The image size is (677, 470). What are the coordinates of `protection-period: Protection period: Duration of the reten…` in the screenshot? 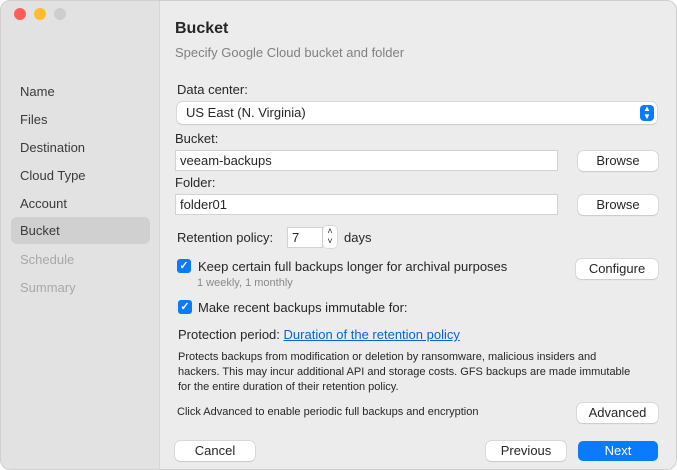 It's located at (319, 334).